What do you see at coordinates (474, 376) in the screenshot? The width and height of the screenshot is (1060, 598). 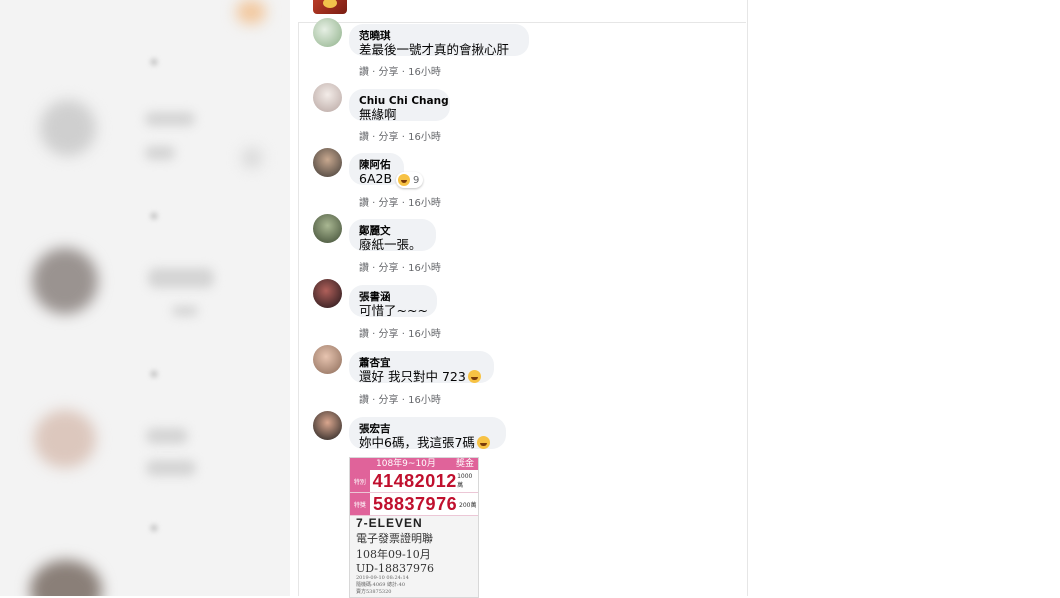 I see `laughing-emoji-icon` at bounding box center [474, 376].